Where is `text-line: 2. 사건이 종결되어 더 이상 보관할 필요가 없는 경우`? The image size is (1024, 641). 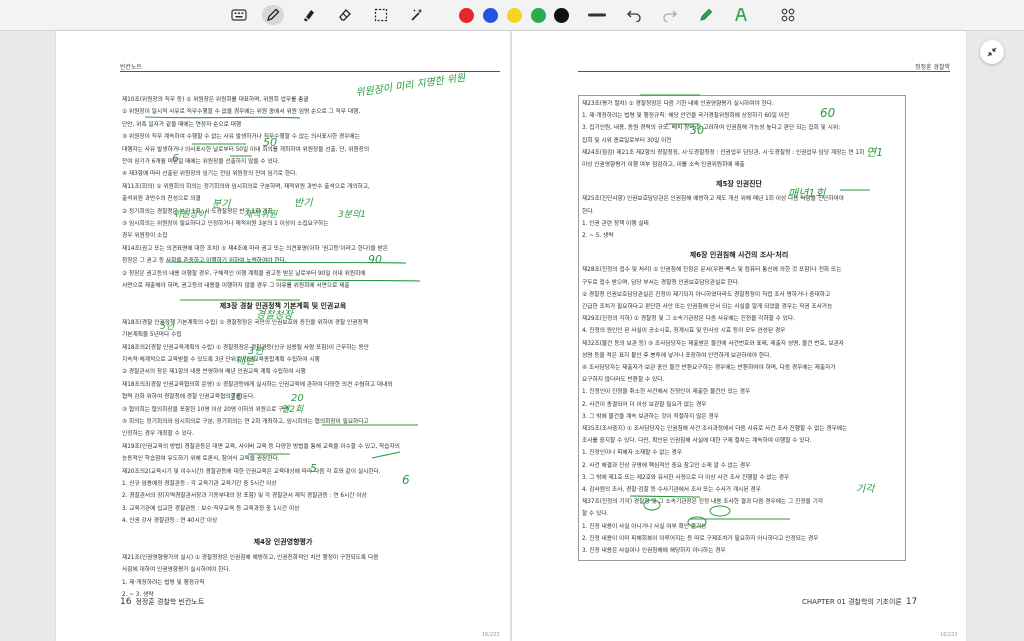
text-line: 2. 사건이 종결되어 더 이상 보관할 필요가 없는 경우 is located at coordinates (644, 404).